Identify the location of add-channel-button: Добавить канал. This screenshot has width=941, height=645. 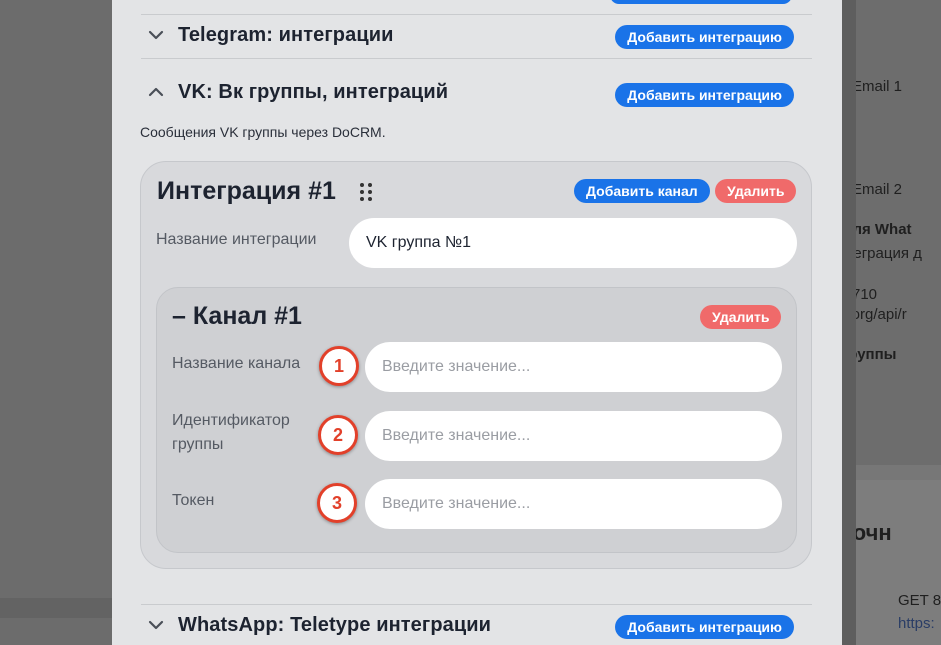
(642, 191).